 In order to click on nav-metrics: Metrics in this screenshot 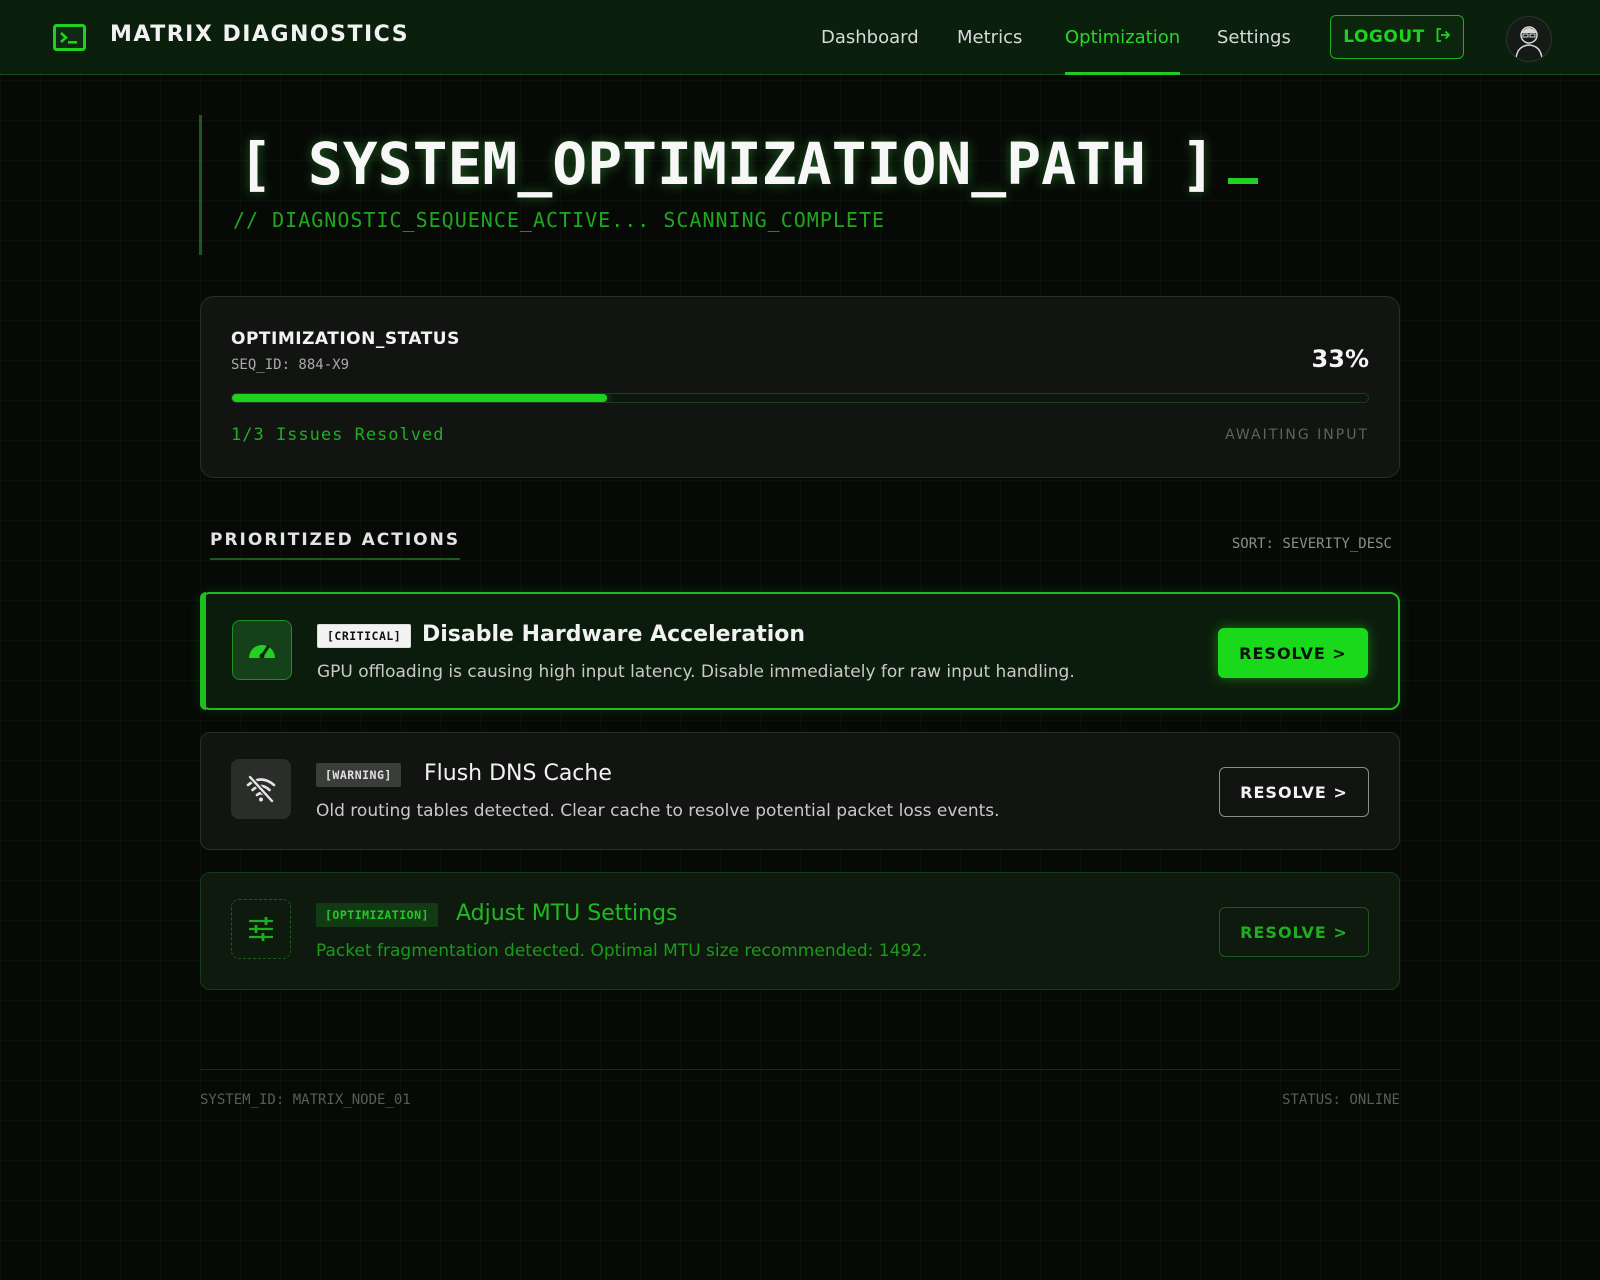, I will do `click(989, 37)`.